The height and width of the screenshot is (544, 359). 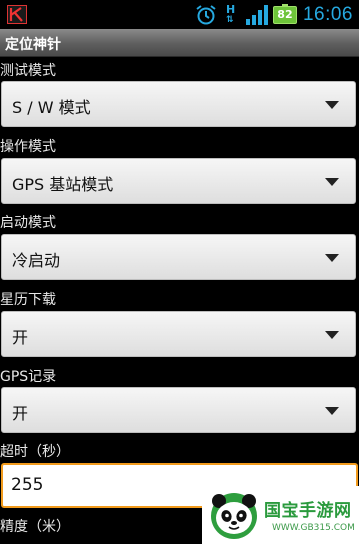 I want to click on test-mode-label: 测试模式, so click(x=28, y=71).